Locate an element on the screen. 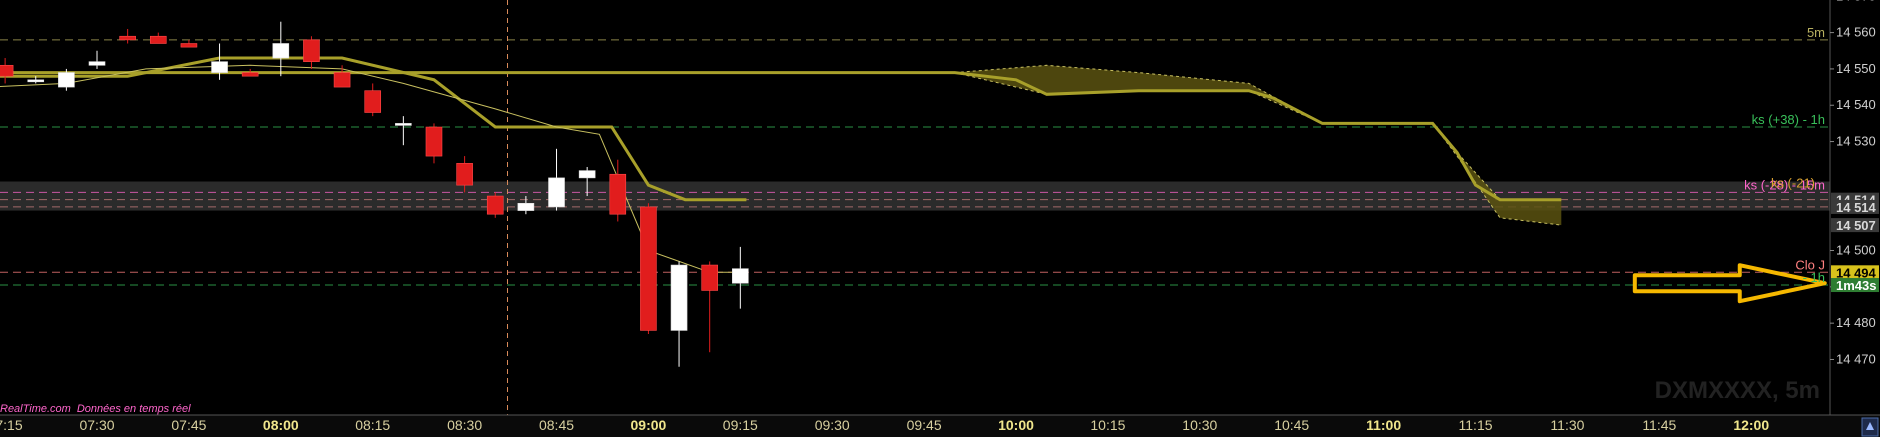 The image size is (1880, 437). time-tick-label: 07:30 is located at coordinates (96, 425).